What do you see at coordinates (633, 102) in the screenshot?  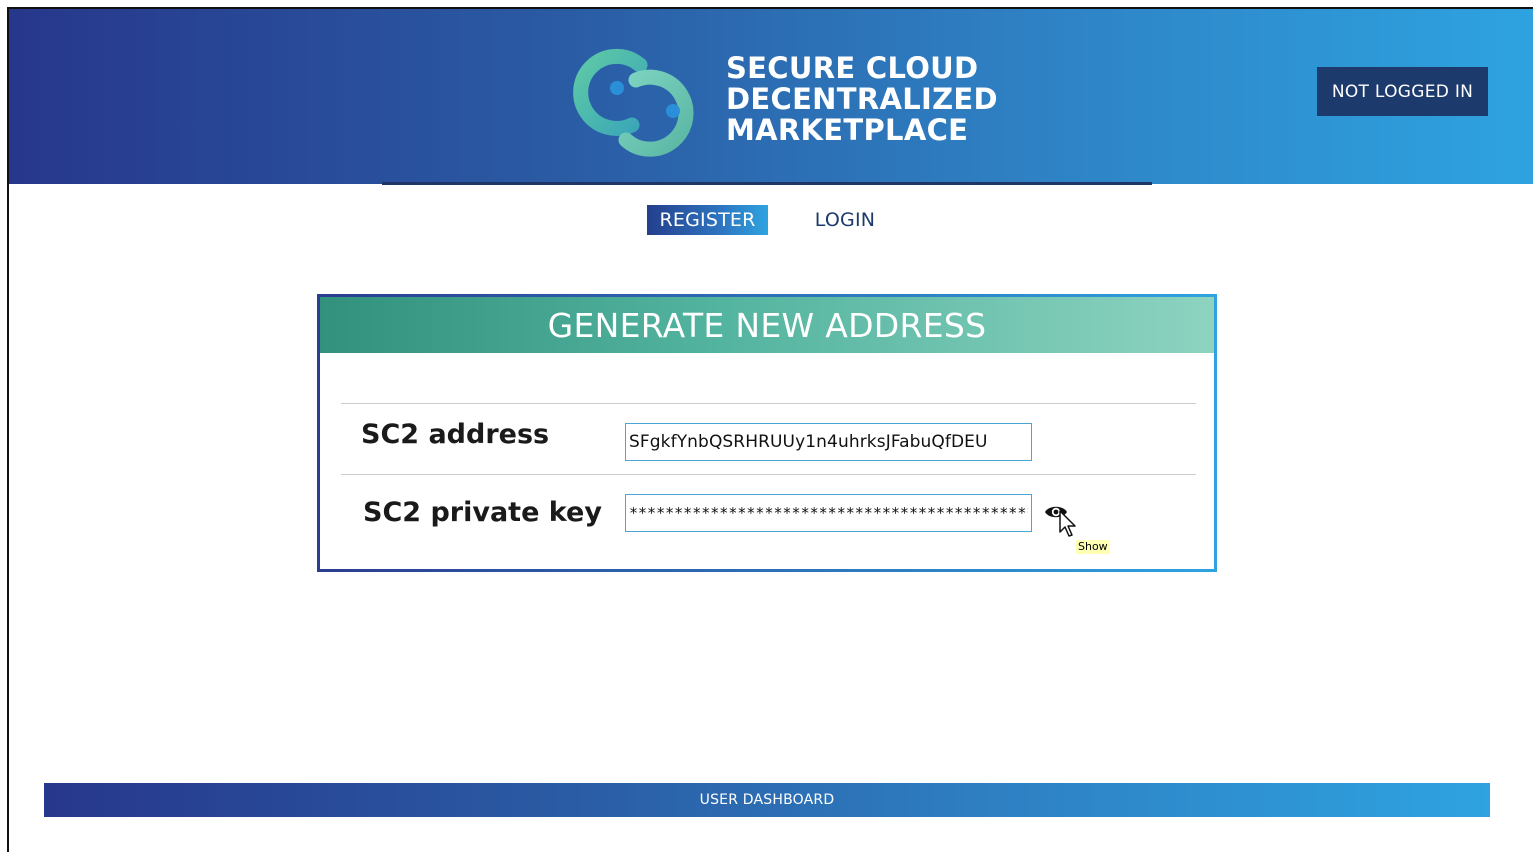 I see `logo-icon` at bounding box center [633, 102].